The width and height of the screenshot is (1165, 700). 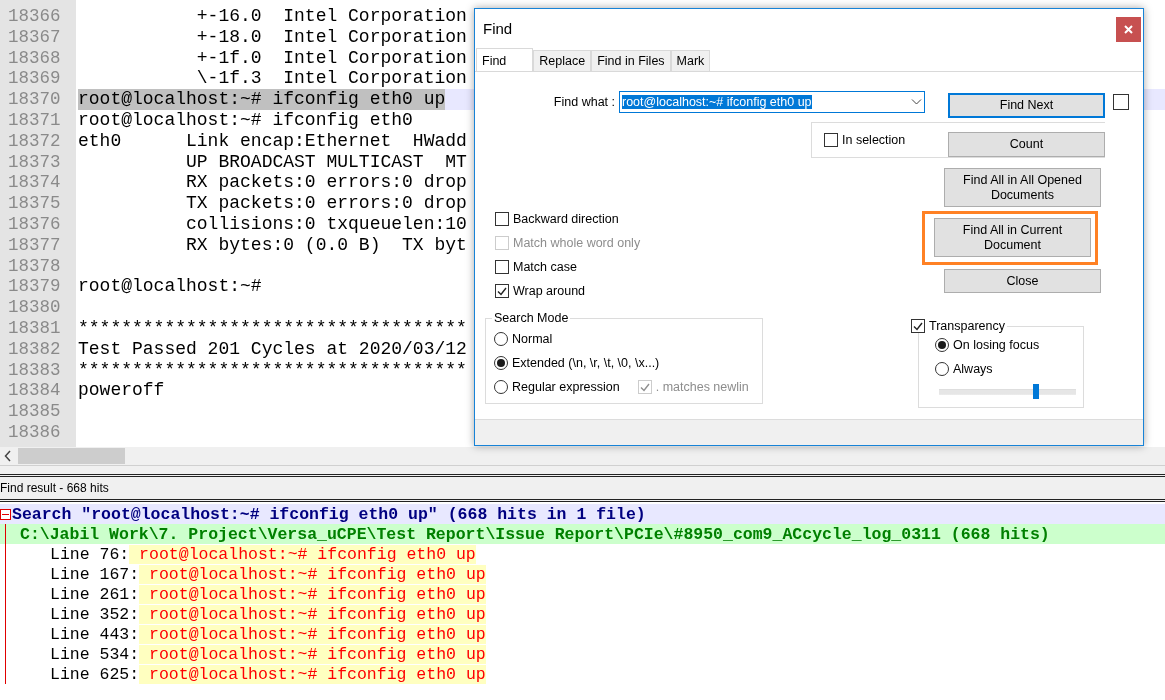 What do you see at coordinates (690, 60) in the screenshot?
I see `dialog-tab: Mark` at bounding box center [690, 60].